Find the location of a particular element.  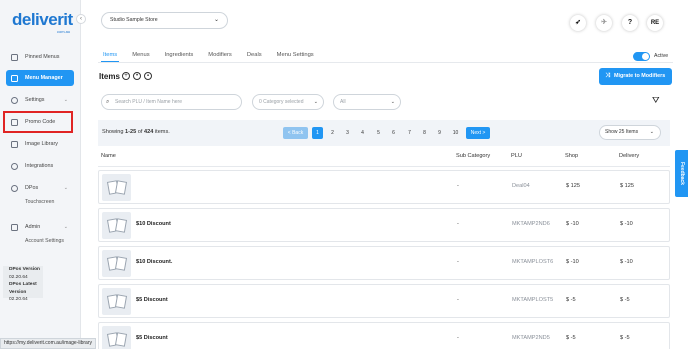

column-header-delivery: Delivery is located at coordinates (629, 156).